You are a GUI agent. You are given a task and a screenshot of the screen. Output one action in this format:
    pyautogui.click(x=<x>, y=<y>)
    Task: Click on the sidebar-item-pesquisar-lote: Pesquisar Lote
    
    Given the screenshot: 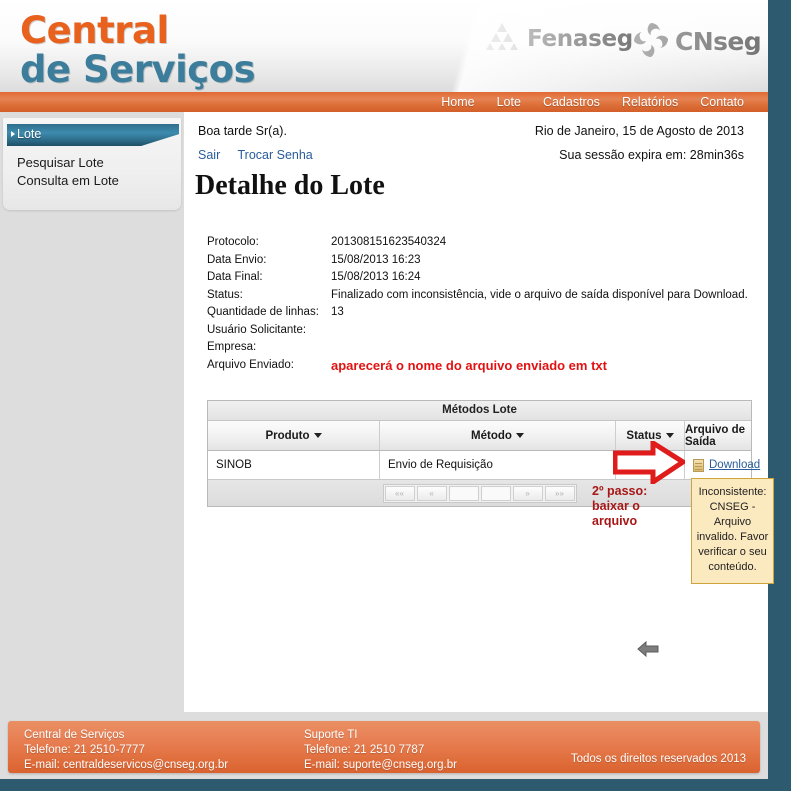 What is the action you would take?
    pyautogui.click(x=97, y=163)
    